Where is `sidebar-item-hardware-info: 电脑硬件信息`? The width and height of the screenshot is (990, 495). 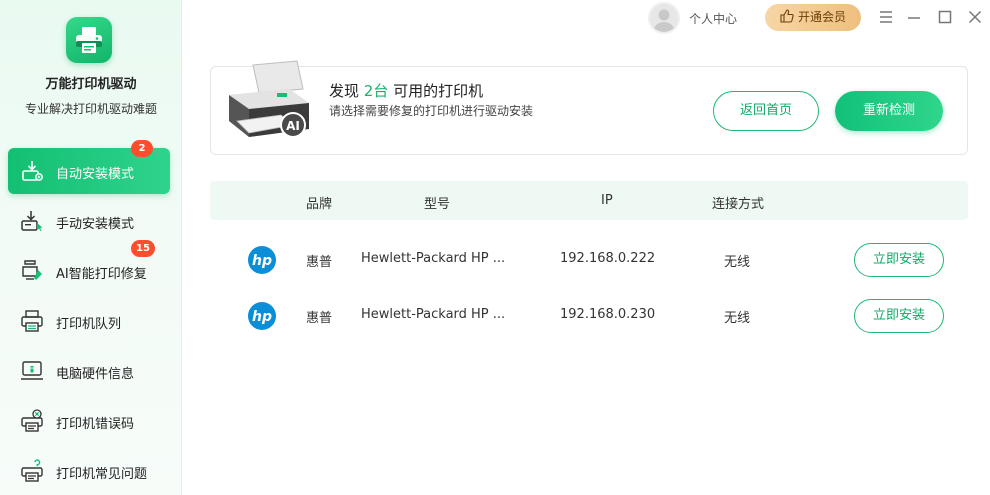
sidebar-item-hardware-info: 电脑硬件信息 is located at coordinates (89, 371).